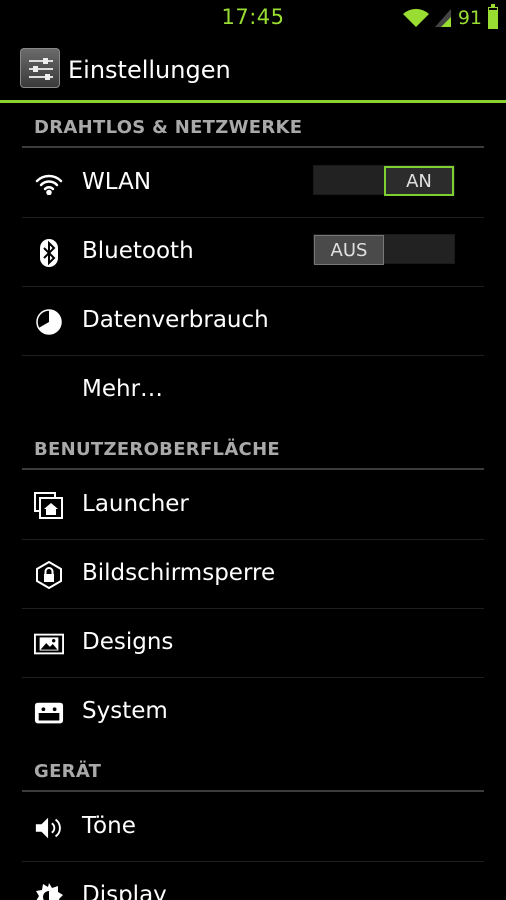 Image resolution: width=506 pixels, height=900 pixels. Describe the element at coordinates (253, 252) in the screenshot. I see `settings-item-bluetooth: Bluetooth AUS` at that location.